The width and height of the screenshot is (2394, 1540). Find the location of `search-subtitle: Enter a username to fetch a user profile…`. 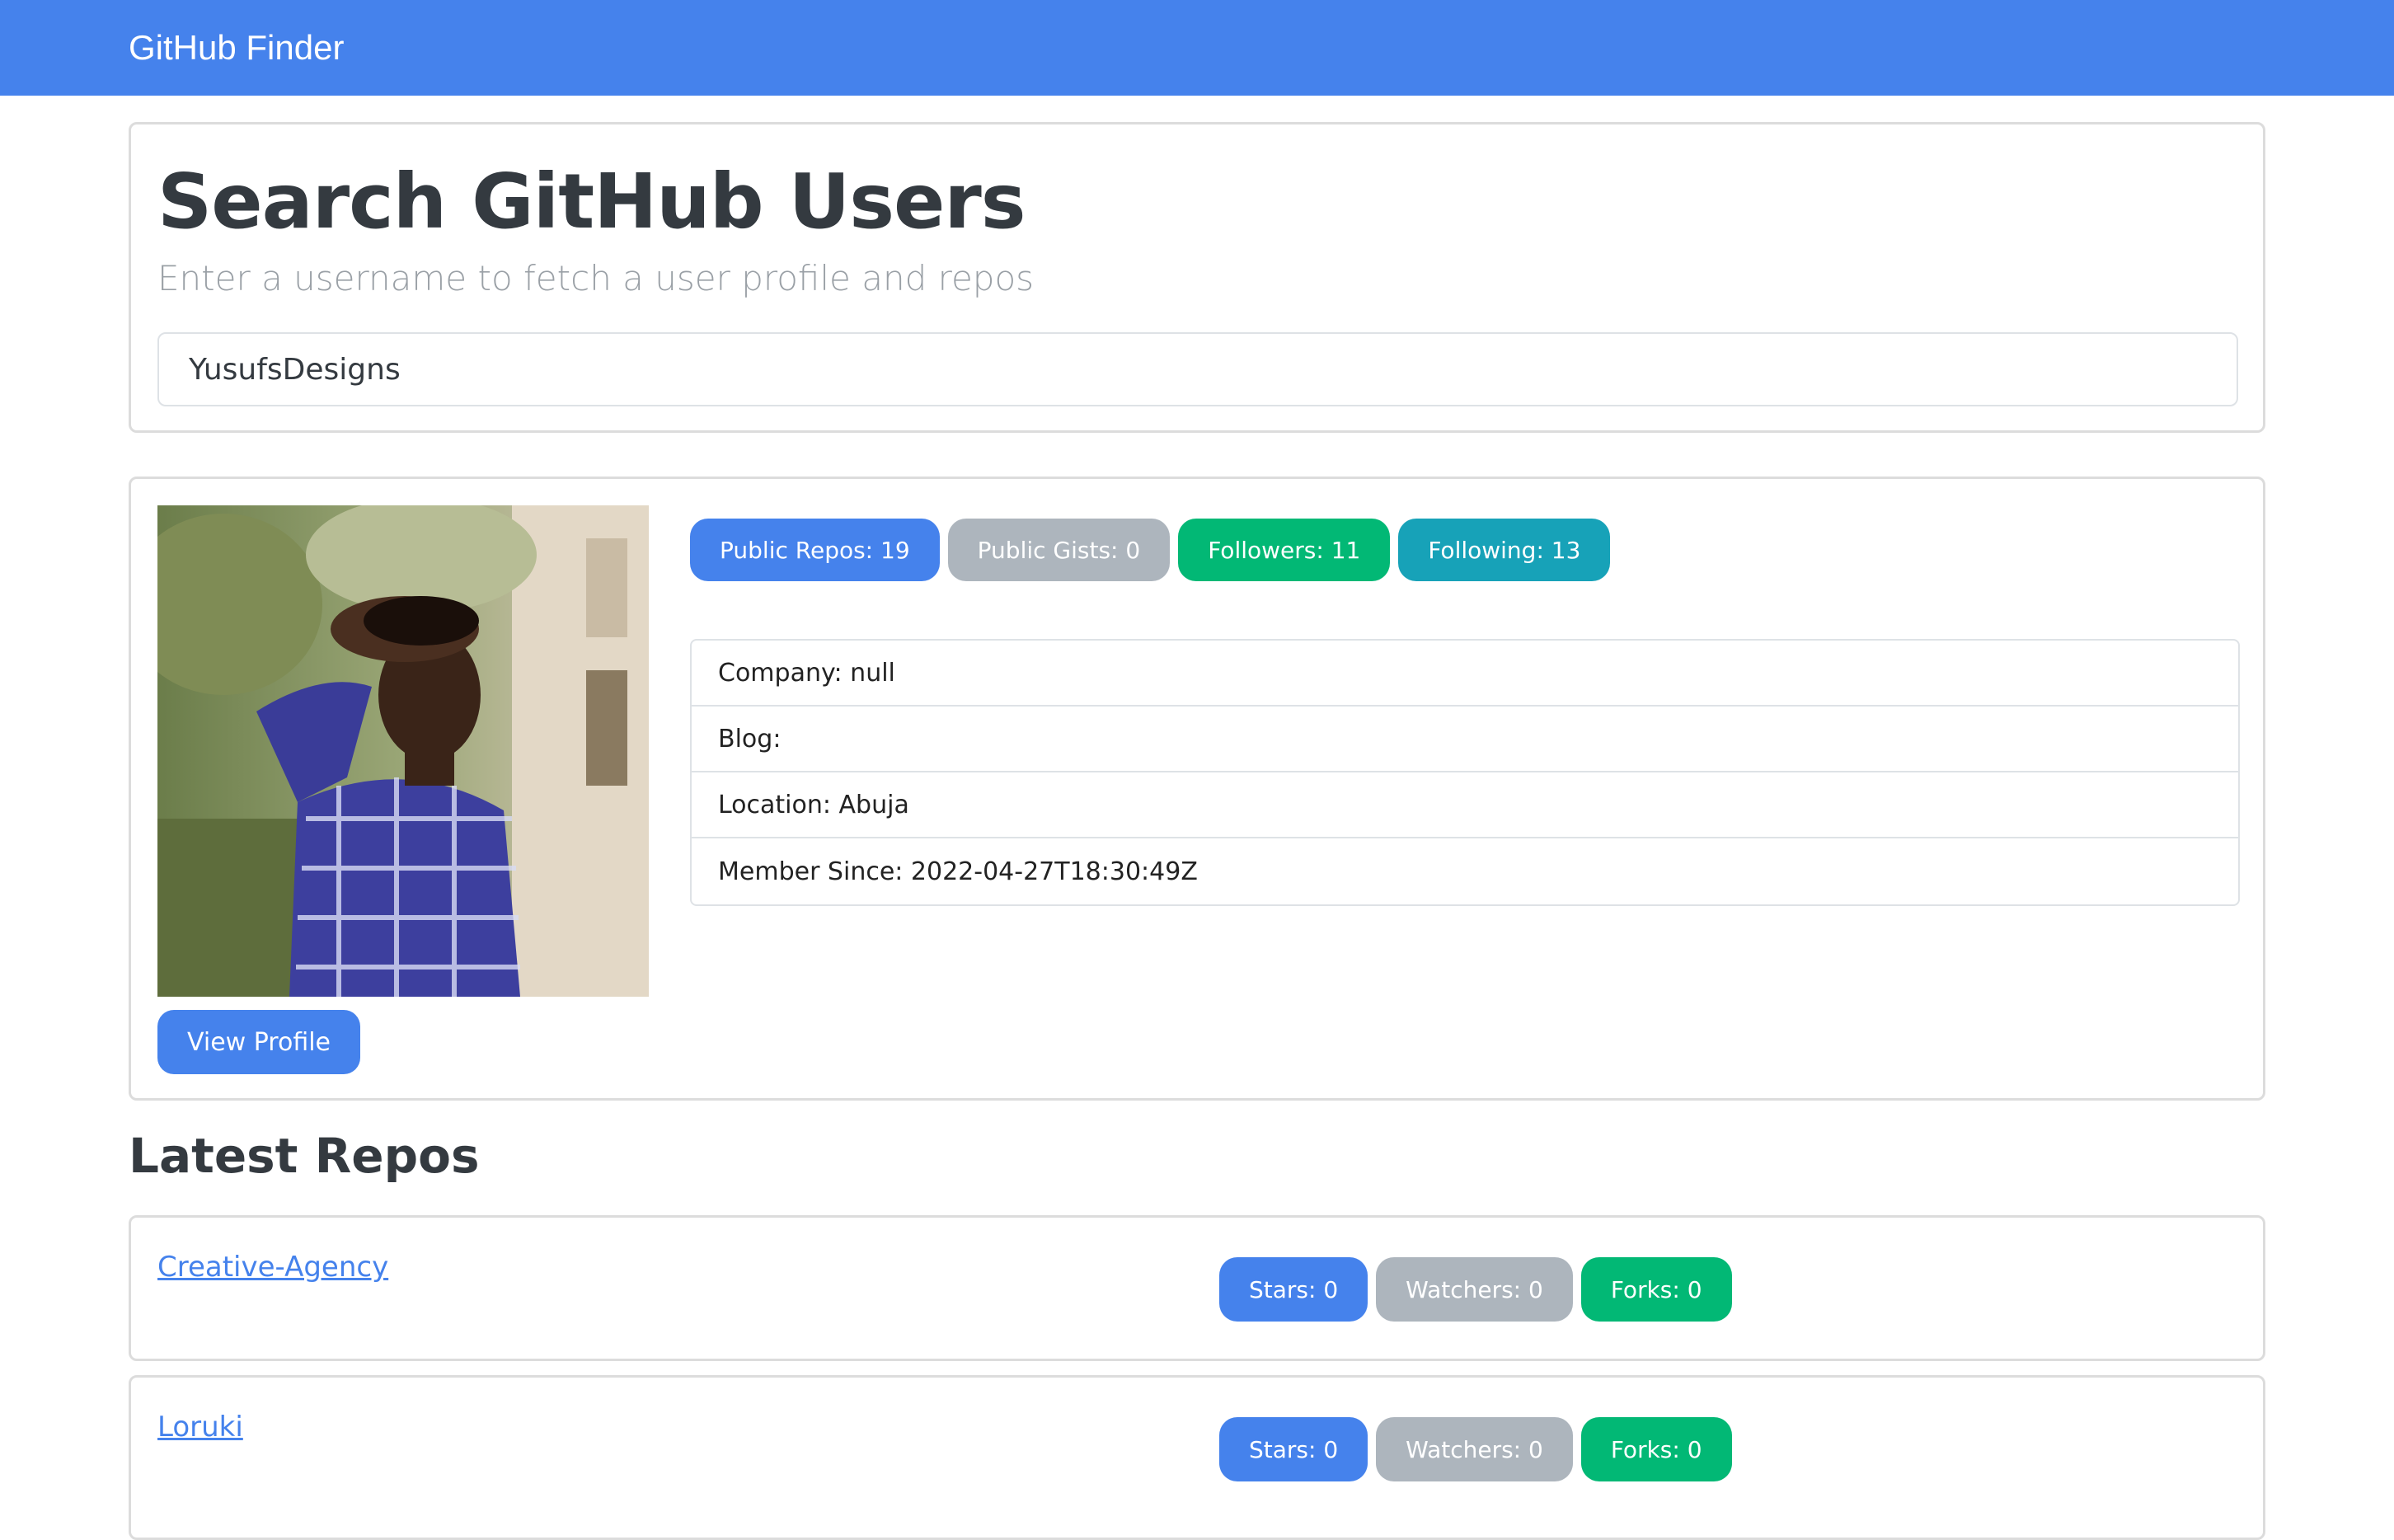

search-subtitle: Enter a username to fetch a user profile… is located at coordinates (596, 278).